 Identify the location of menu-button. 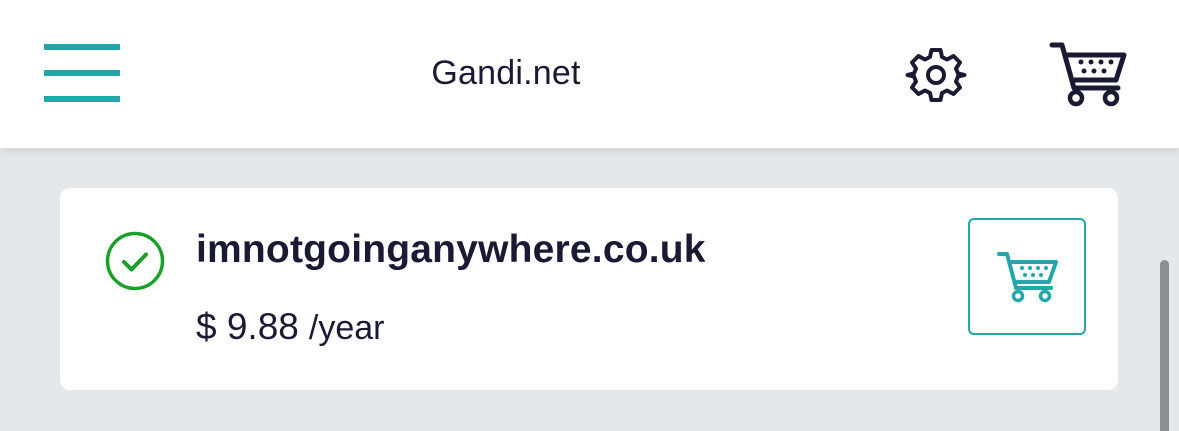
(83, 75).